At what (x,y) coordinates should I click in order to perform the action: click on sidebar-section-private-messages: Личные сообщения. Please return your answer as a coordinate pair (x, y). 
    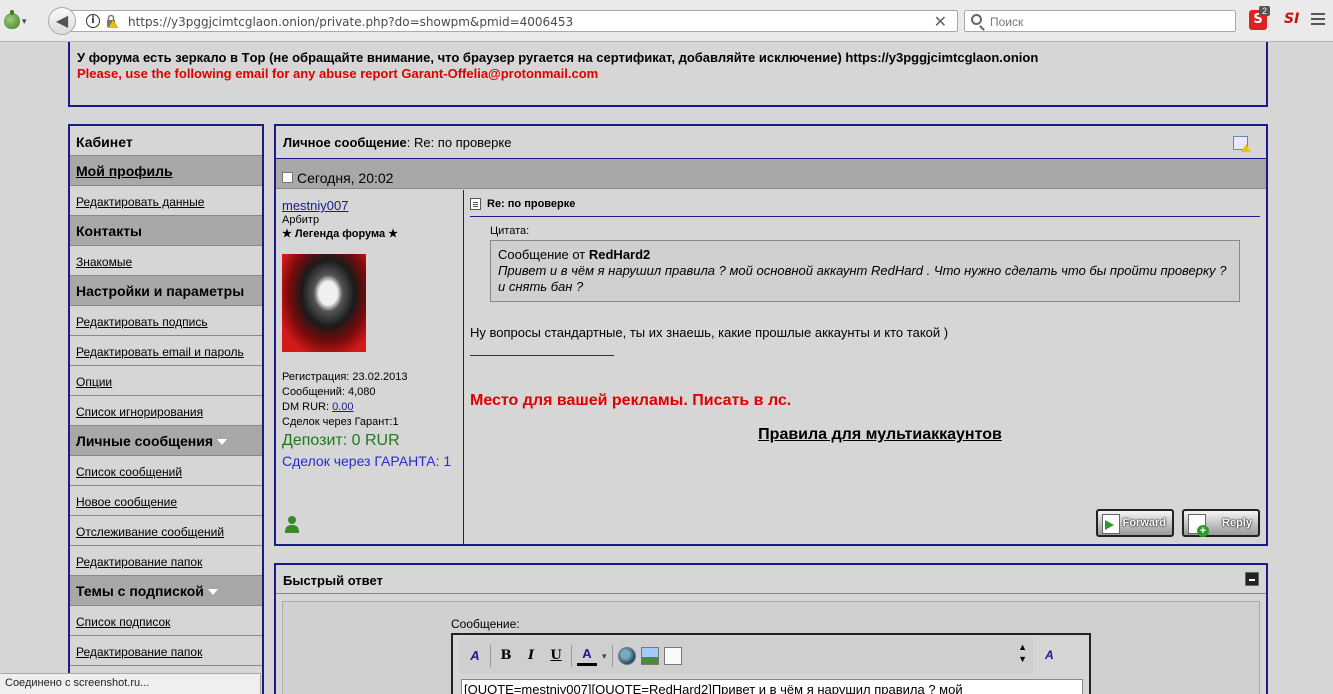
    Looking at the image, I should click on (166, 441).